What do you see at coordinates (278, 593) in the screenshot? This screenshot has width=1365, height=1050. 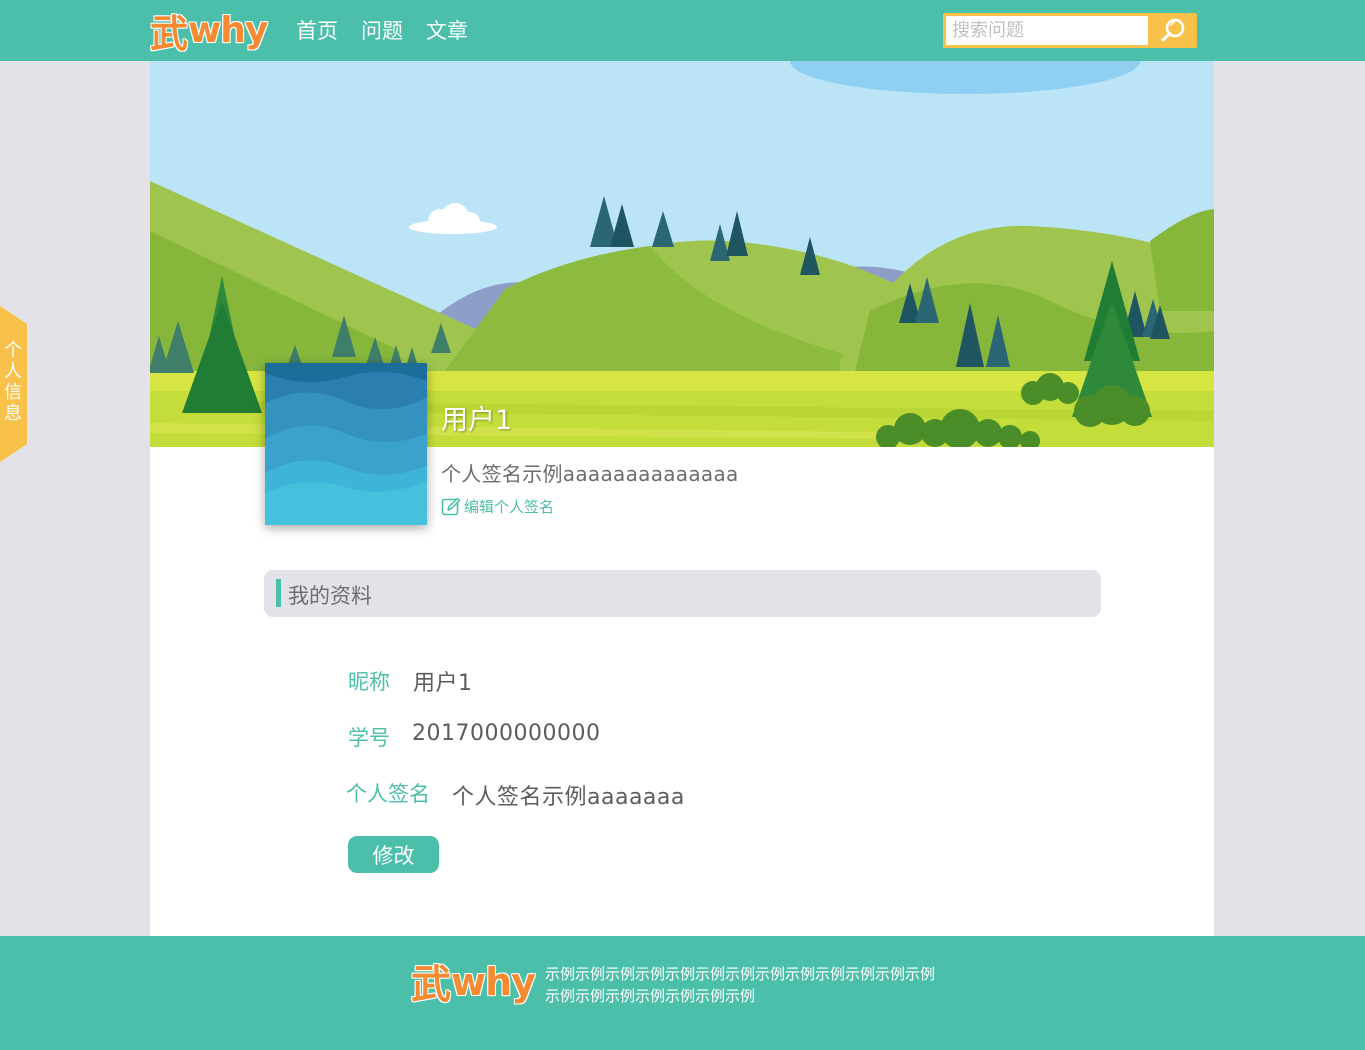 I see `section-accent-bar` at bounding box center [278, 593].